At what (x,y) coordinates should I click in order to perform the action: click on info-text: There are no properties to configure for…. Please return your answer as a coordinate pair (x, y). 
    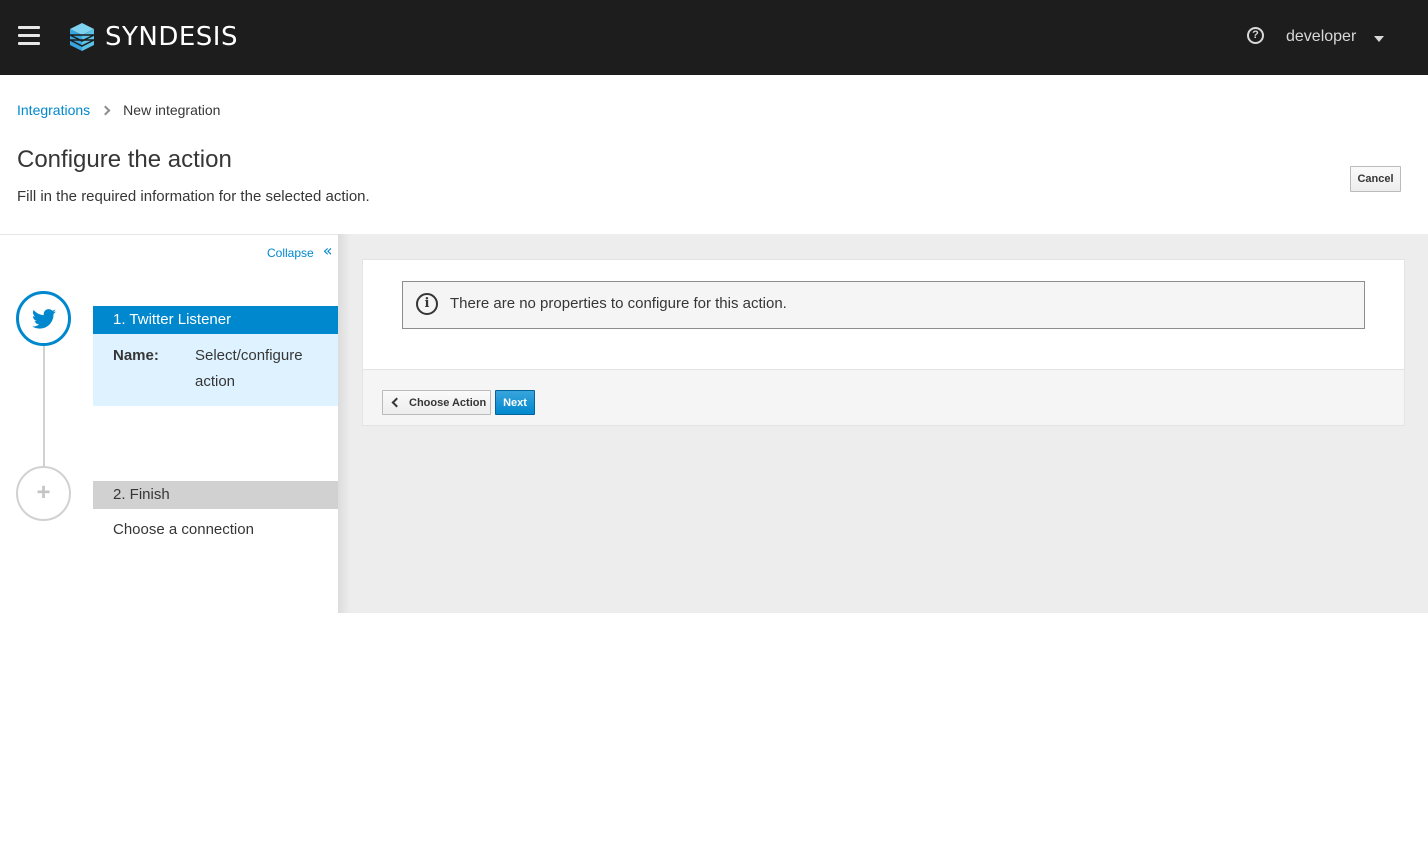
    Looking at the image, I should click on (618, 303).